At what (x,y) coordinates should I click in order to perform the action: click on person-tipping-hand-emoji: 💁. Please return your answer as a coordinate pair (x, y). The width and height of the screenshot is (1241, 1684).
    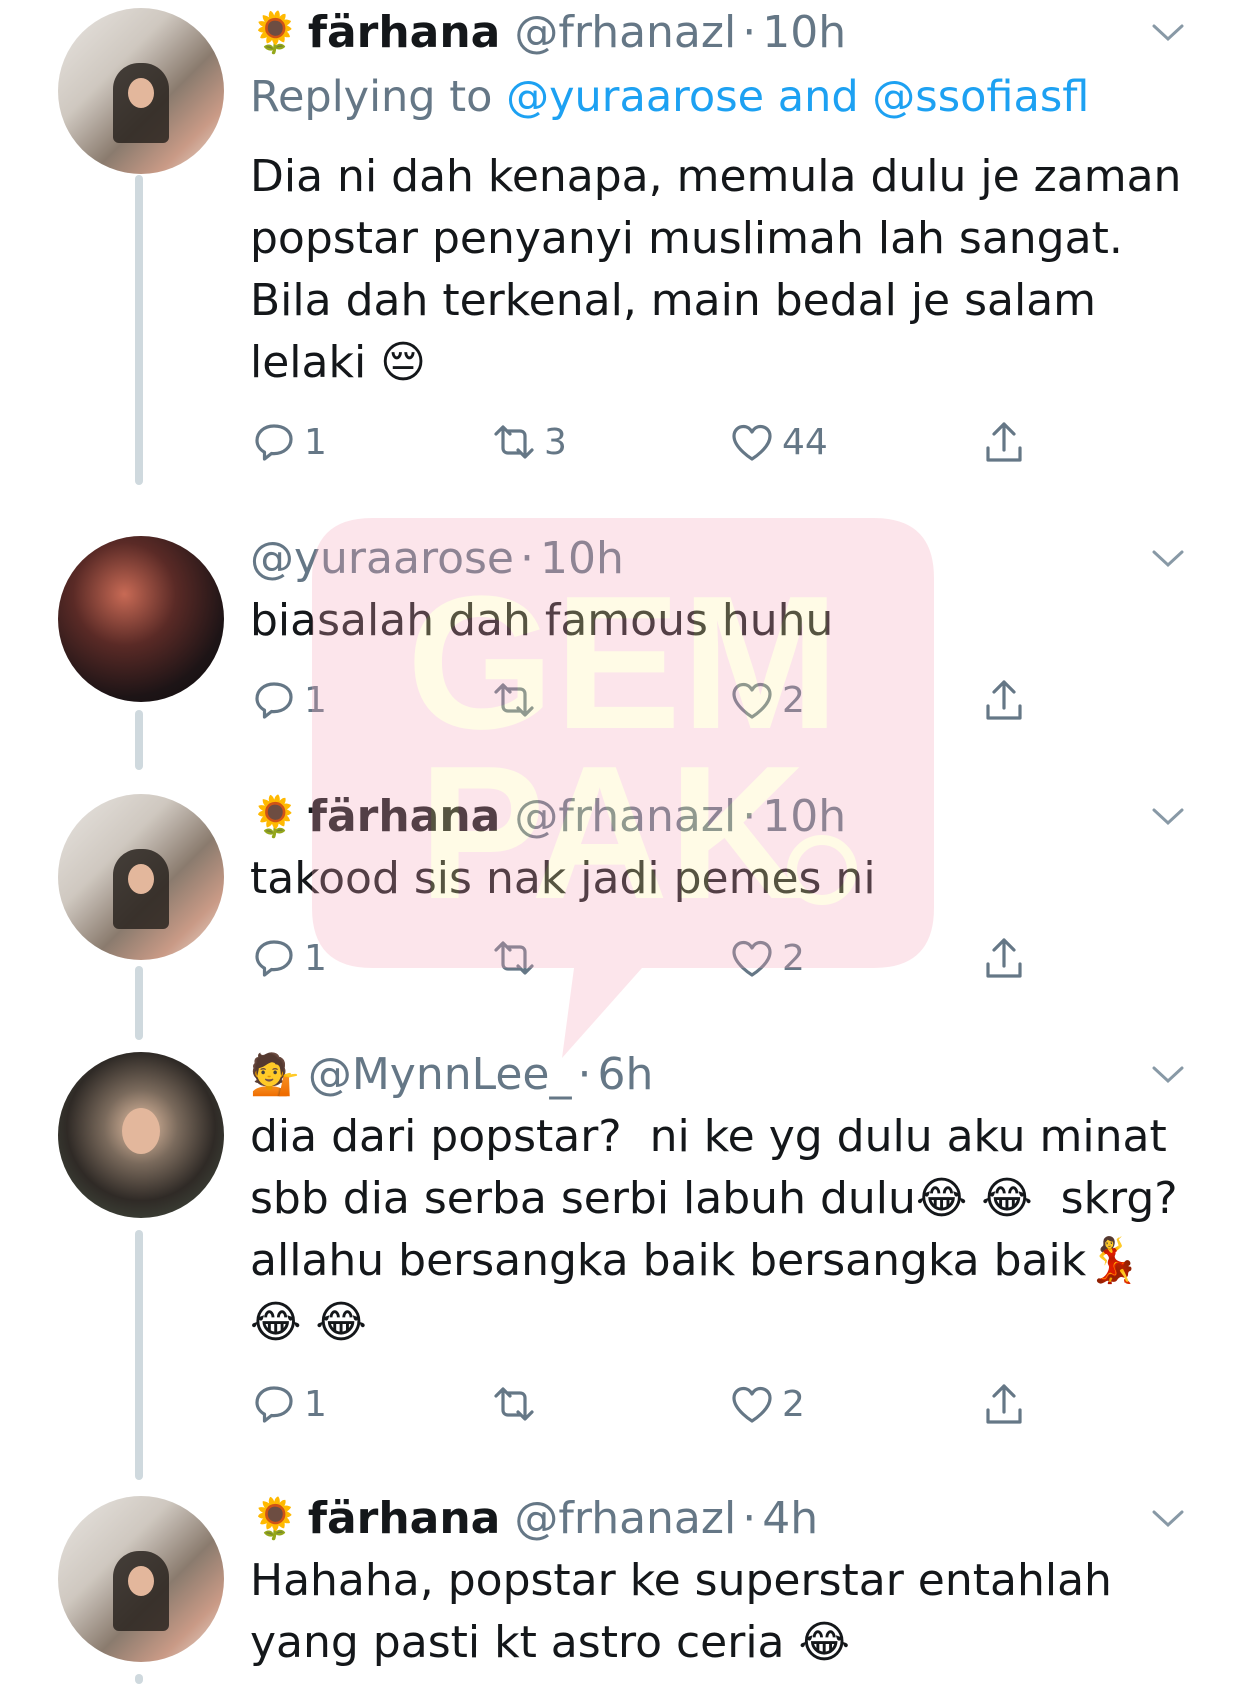
    Looking at the image, I should click on (275, 1074).